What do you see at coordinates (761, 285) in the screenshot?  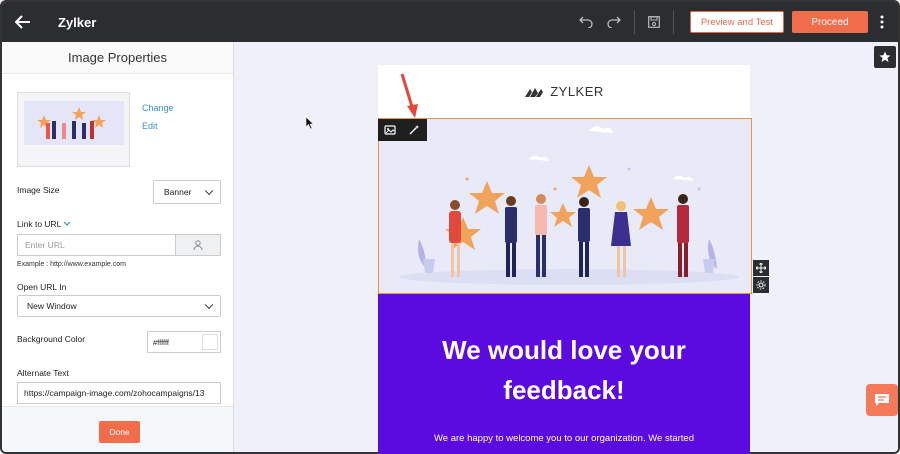 I see `gear-icon` at bounding box center [761, 285].